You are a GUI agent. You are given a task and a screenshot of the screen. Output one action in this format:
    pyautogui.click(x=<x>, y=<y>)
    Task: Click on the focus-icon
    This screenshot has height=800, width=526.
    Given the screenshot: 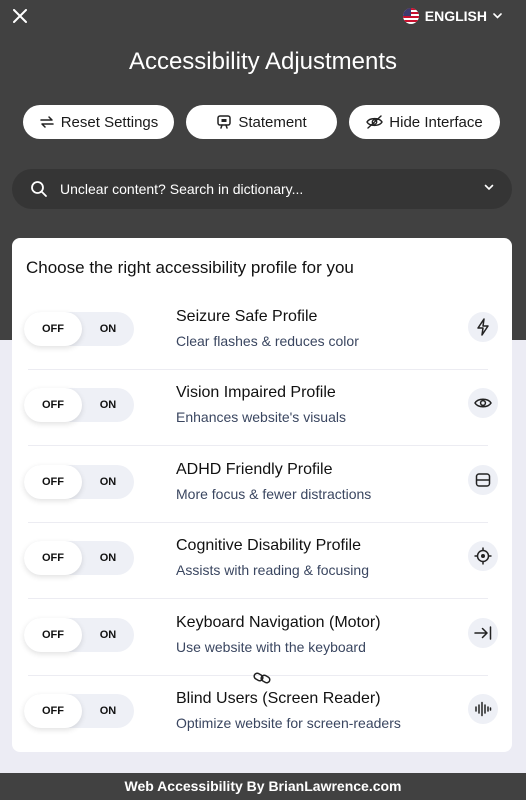 What is the action you would take?
    pyautogui.click(x=483, y=480)
    